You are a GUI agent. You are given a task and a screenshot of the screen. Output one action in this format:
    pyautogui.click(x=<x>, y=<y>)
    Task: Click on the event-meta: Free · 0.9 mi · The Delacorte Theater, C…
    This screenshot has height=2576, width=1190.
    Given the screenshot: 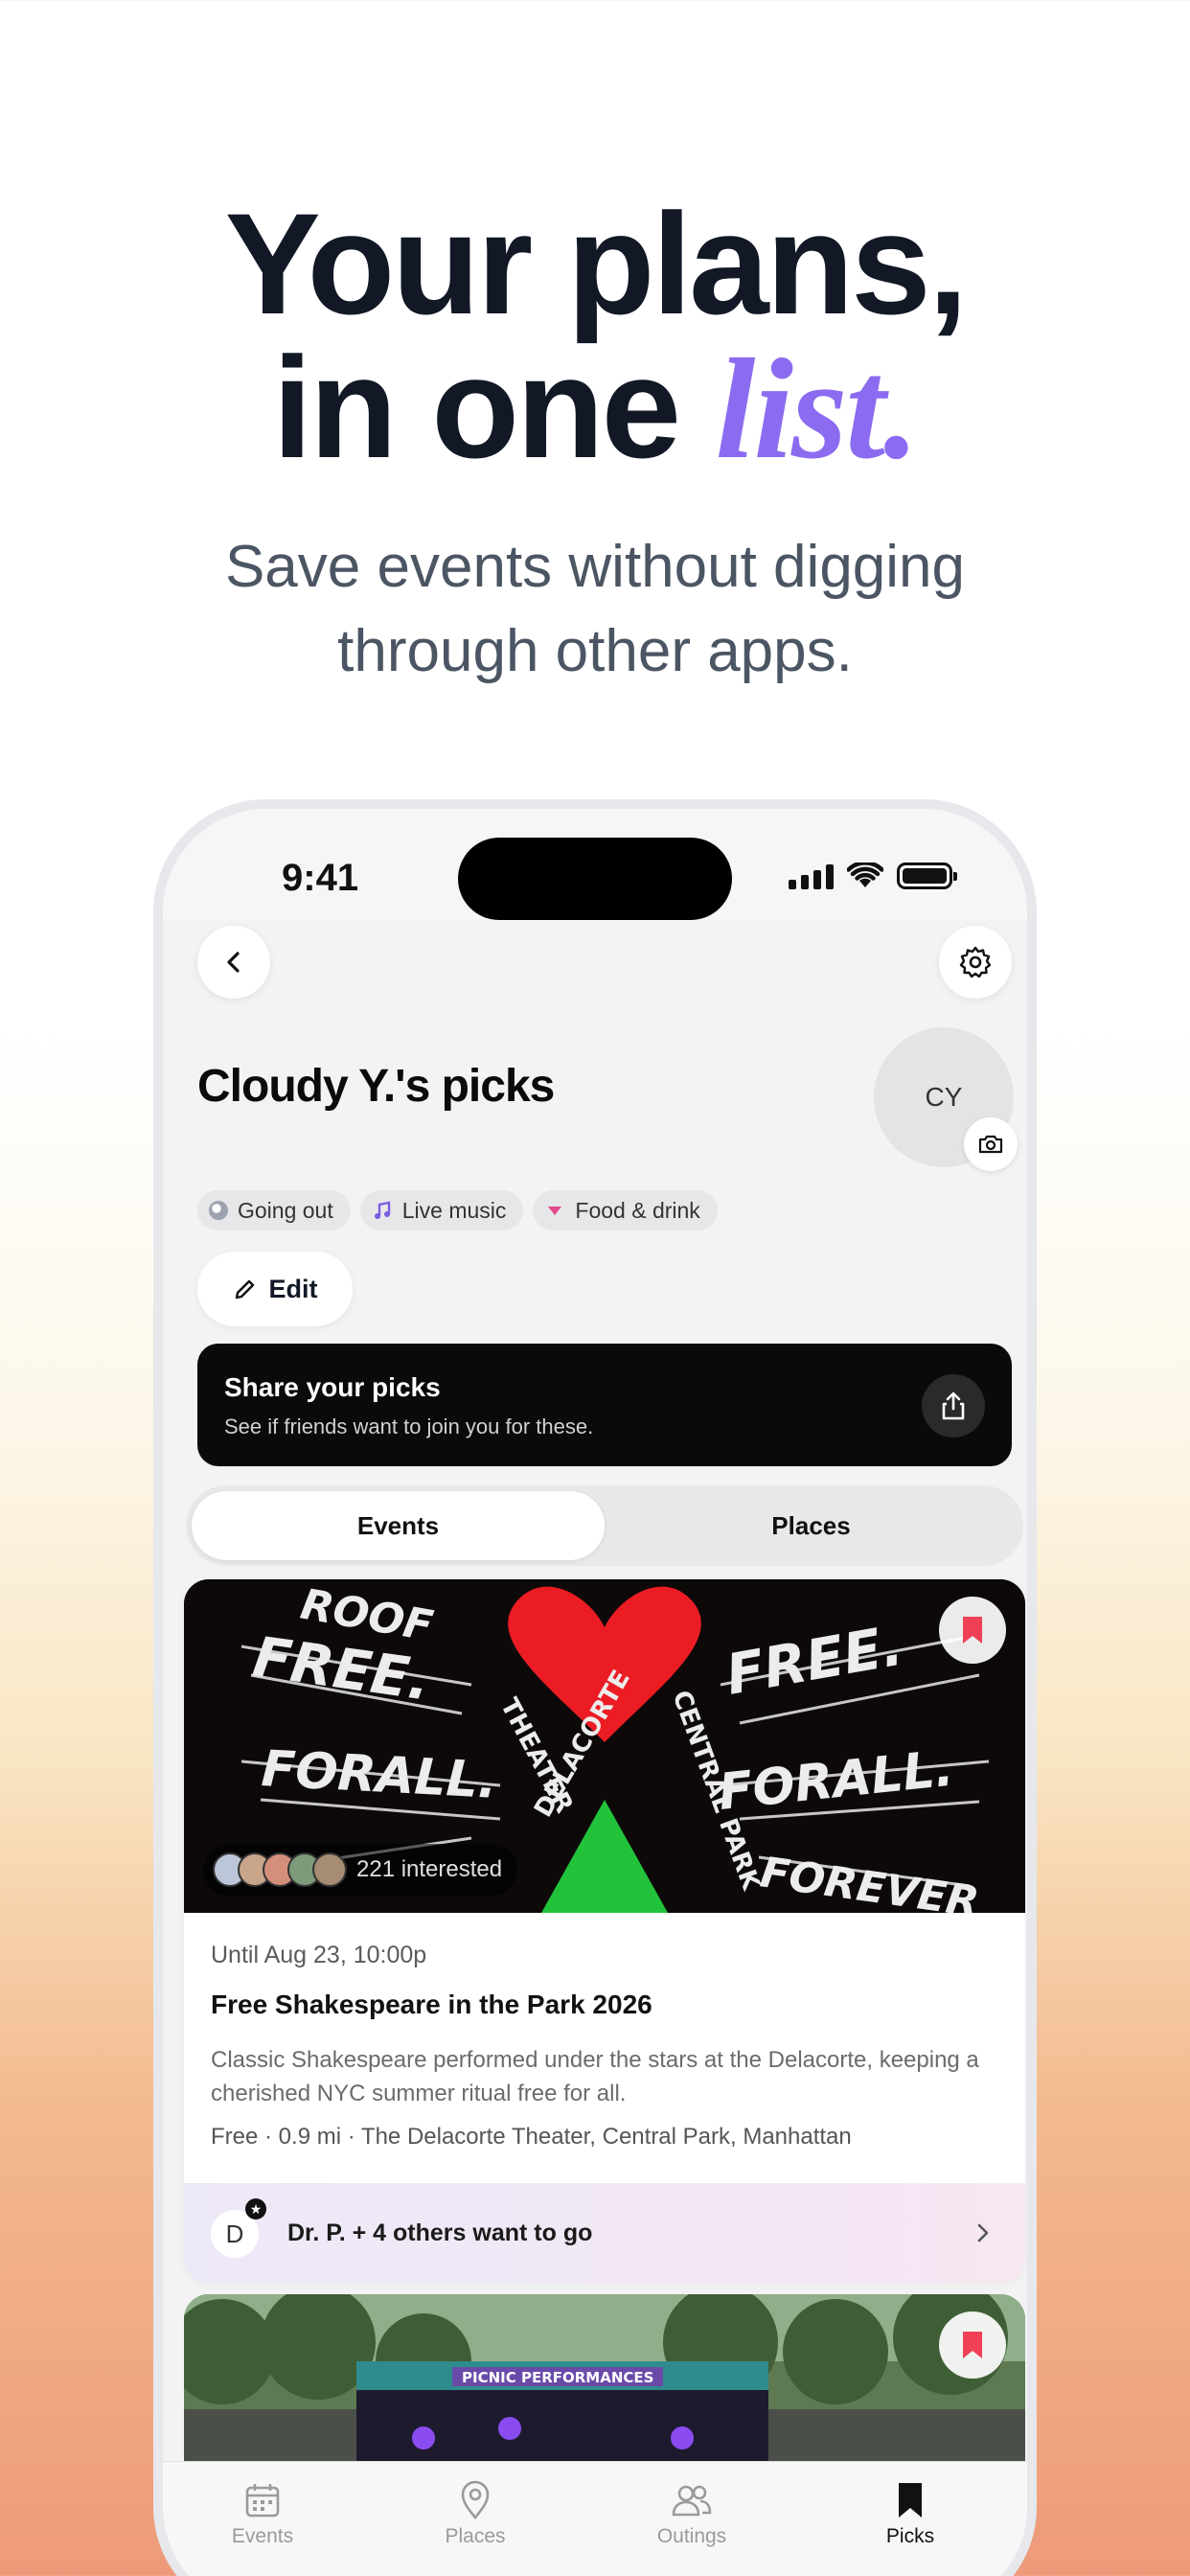 What is the action you would take?
    pyautogui.click(x=531, y=2137)
    